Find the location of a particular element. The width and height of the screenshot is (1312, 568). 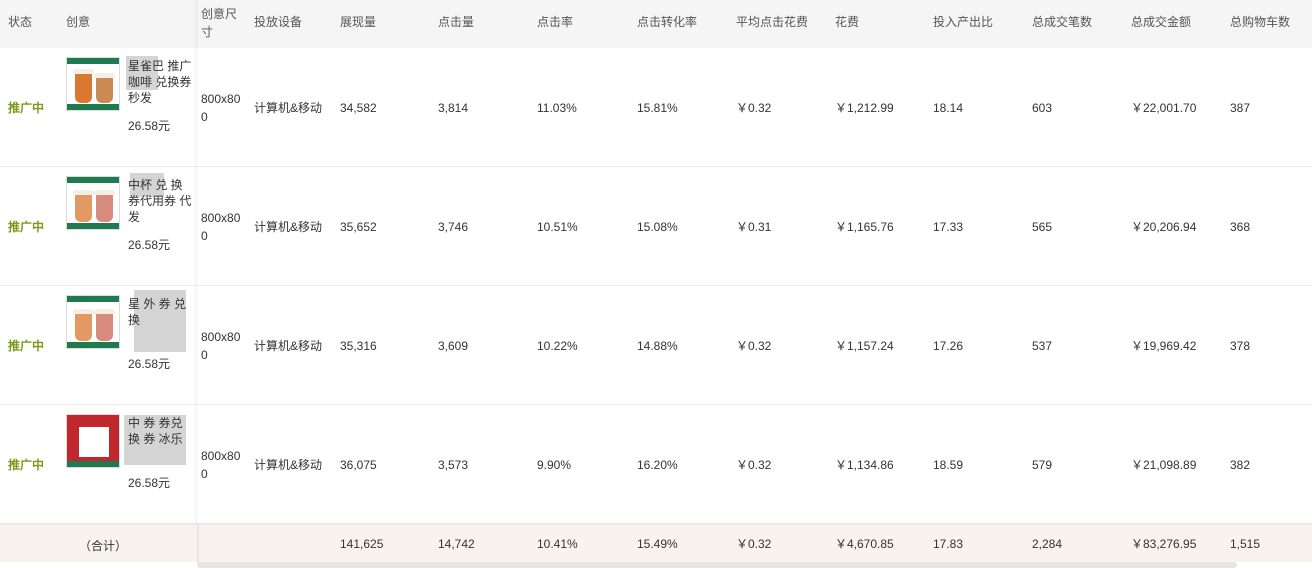

orders-cell: 537 is located at coordinates (1042, 346).